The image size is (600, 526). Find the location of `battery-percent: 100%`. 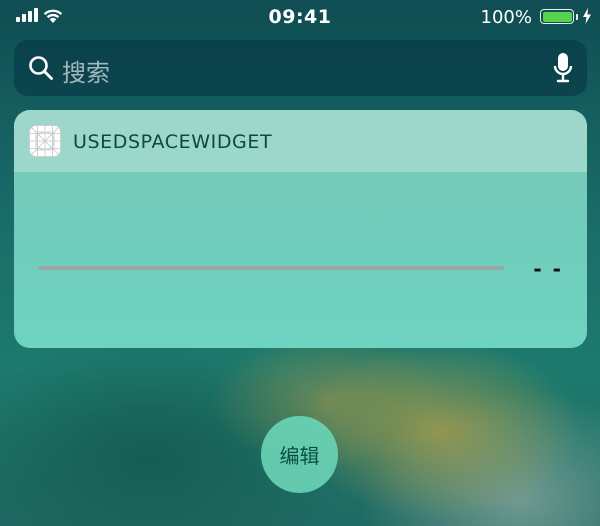

battery-percent: 100% is located at coordinates (506, 17).